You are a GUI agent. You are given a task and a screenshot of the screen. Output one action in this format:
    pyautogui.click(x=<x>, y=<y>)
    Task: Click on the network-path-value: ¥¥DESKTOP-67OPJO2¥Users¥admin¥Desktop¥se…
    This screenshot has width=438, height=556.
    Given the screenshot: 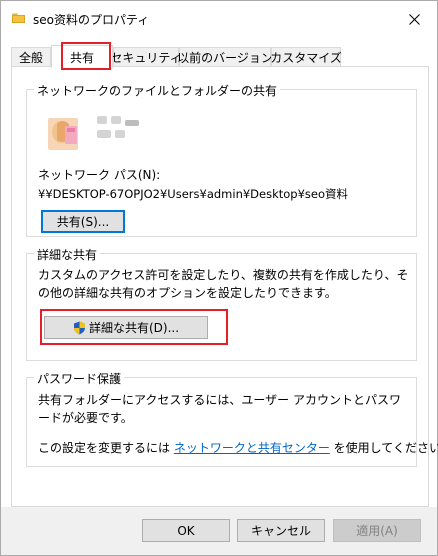 What is the action you would take?
    pyautogui.click(x=193, y=194)
    